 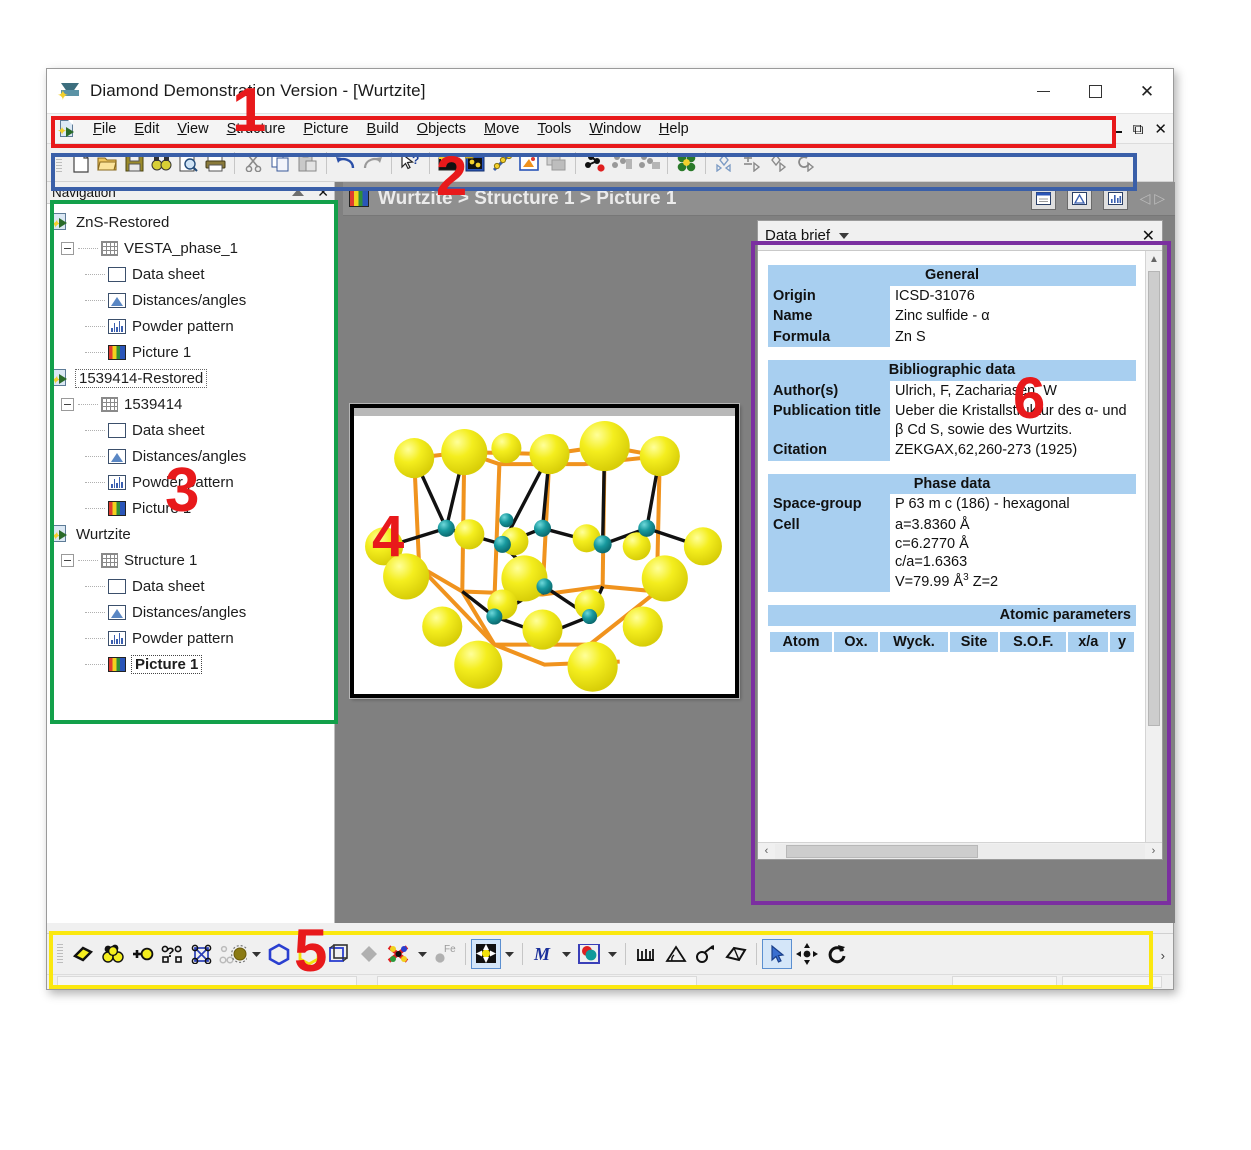 What do you see at coordinates (1116, 132) in the screenshot?
I see `mdi-minimize-button` at bounding box center [1116, 132].